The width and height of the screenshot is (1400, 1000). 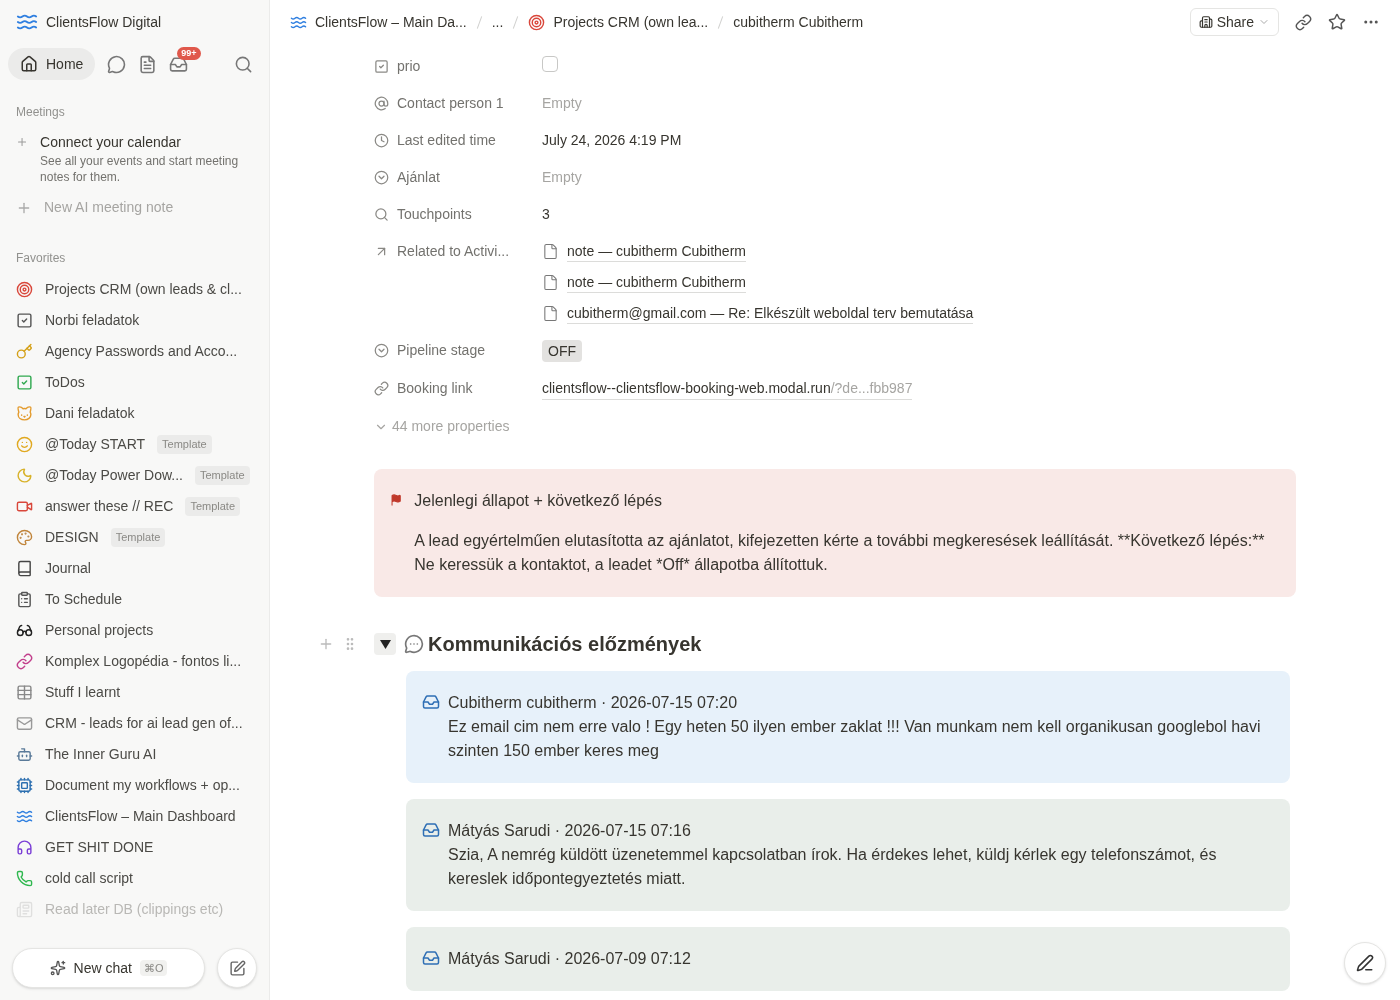 What do you see at coordinates (441, 350) in the screenshot?
I see `property-label: Pipeline stage` at bounding box center [441, 350].